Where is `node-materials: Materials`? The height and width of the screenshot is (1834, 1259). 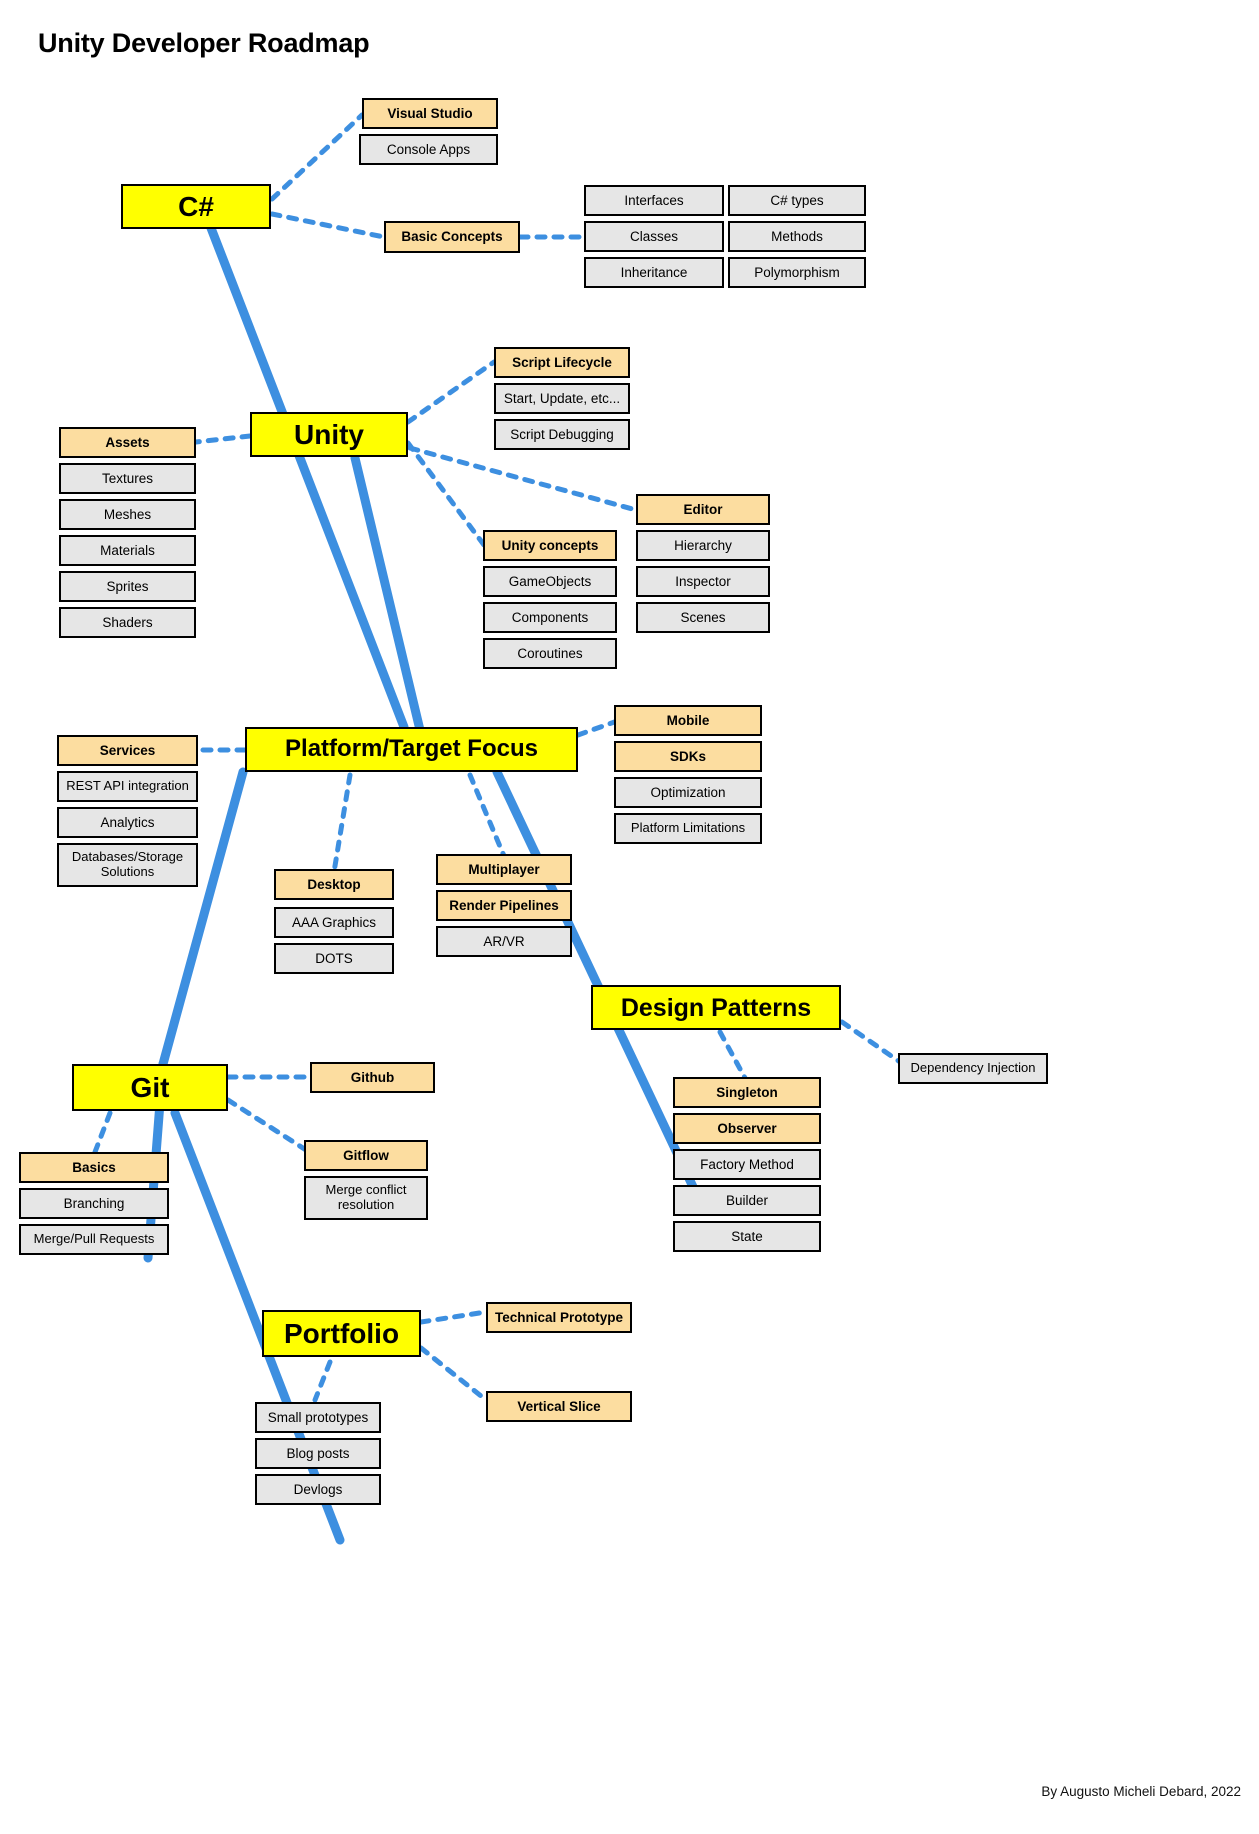 node-materials: Materials is located at coordinates (127, 550).